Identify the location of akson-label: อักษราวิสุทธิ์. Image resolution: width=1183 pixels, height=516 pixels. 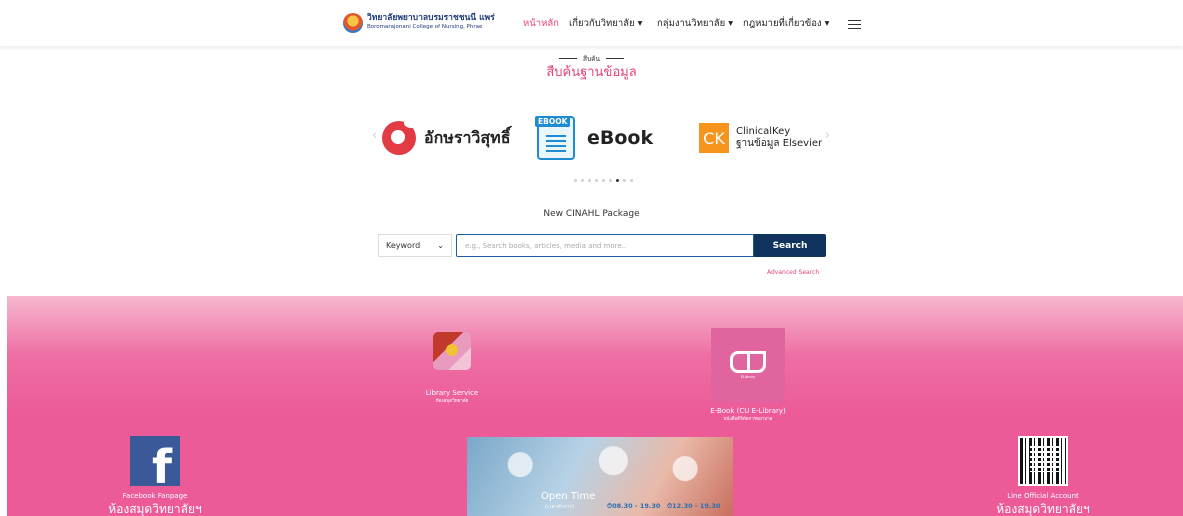
(467, 137).